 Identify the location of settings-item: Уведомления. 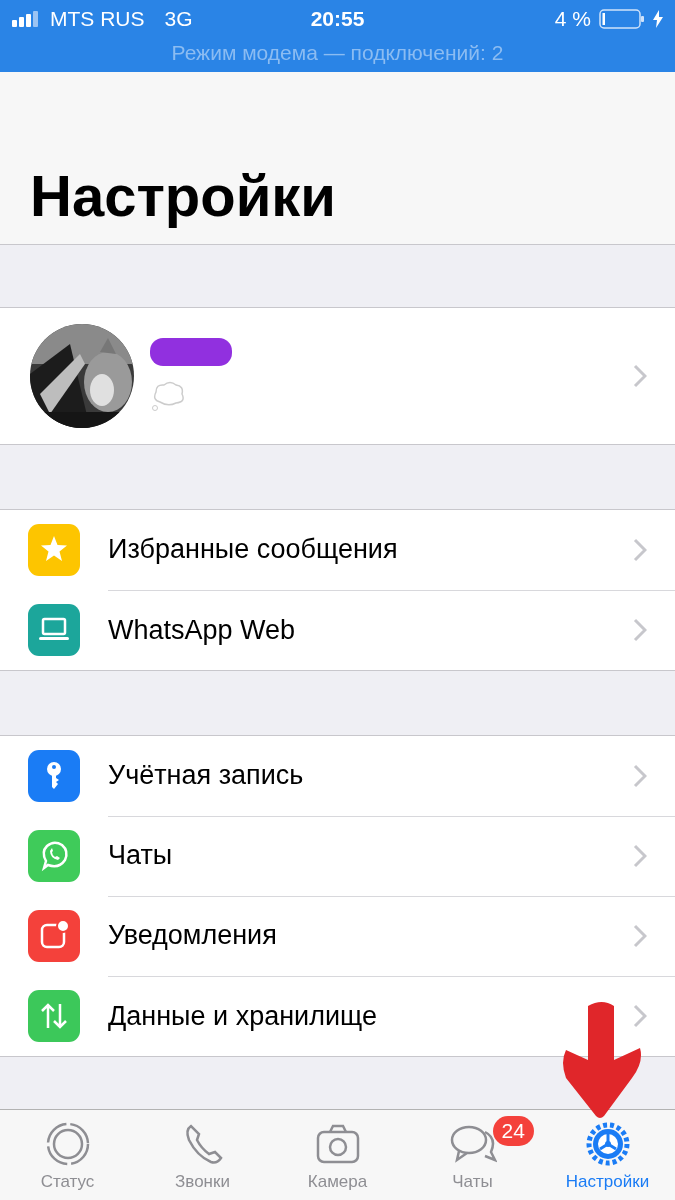
(337, 936).